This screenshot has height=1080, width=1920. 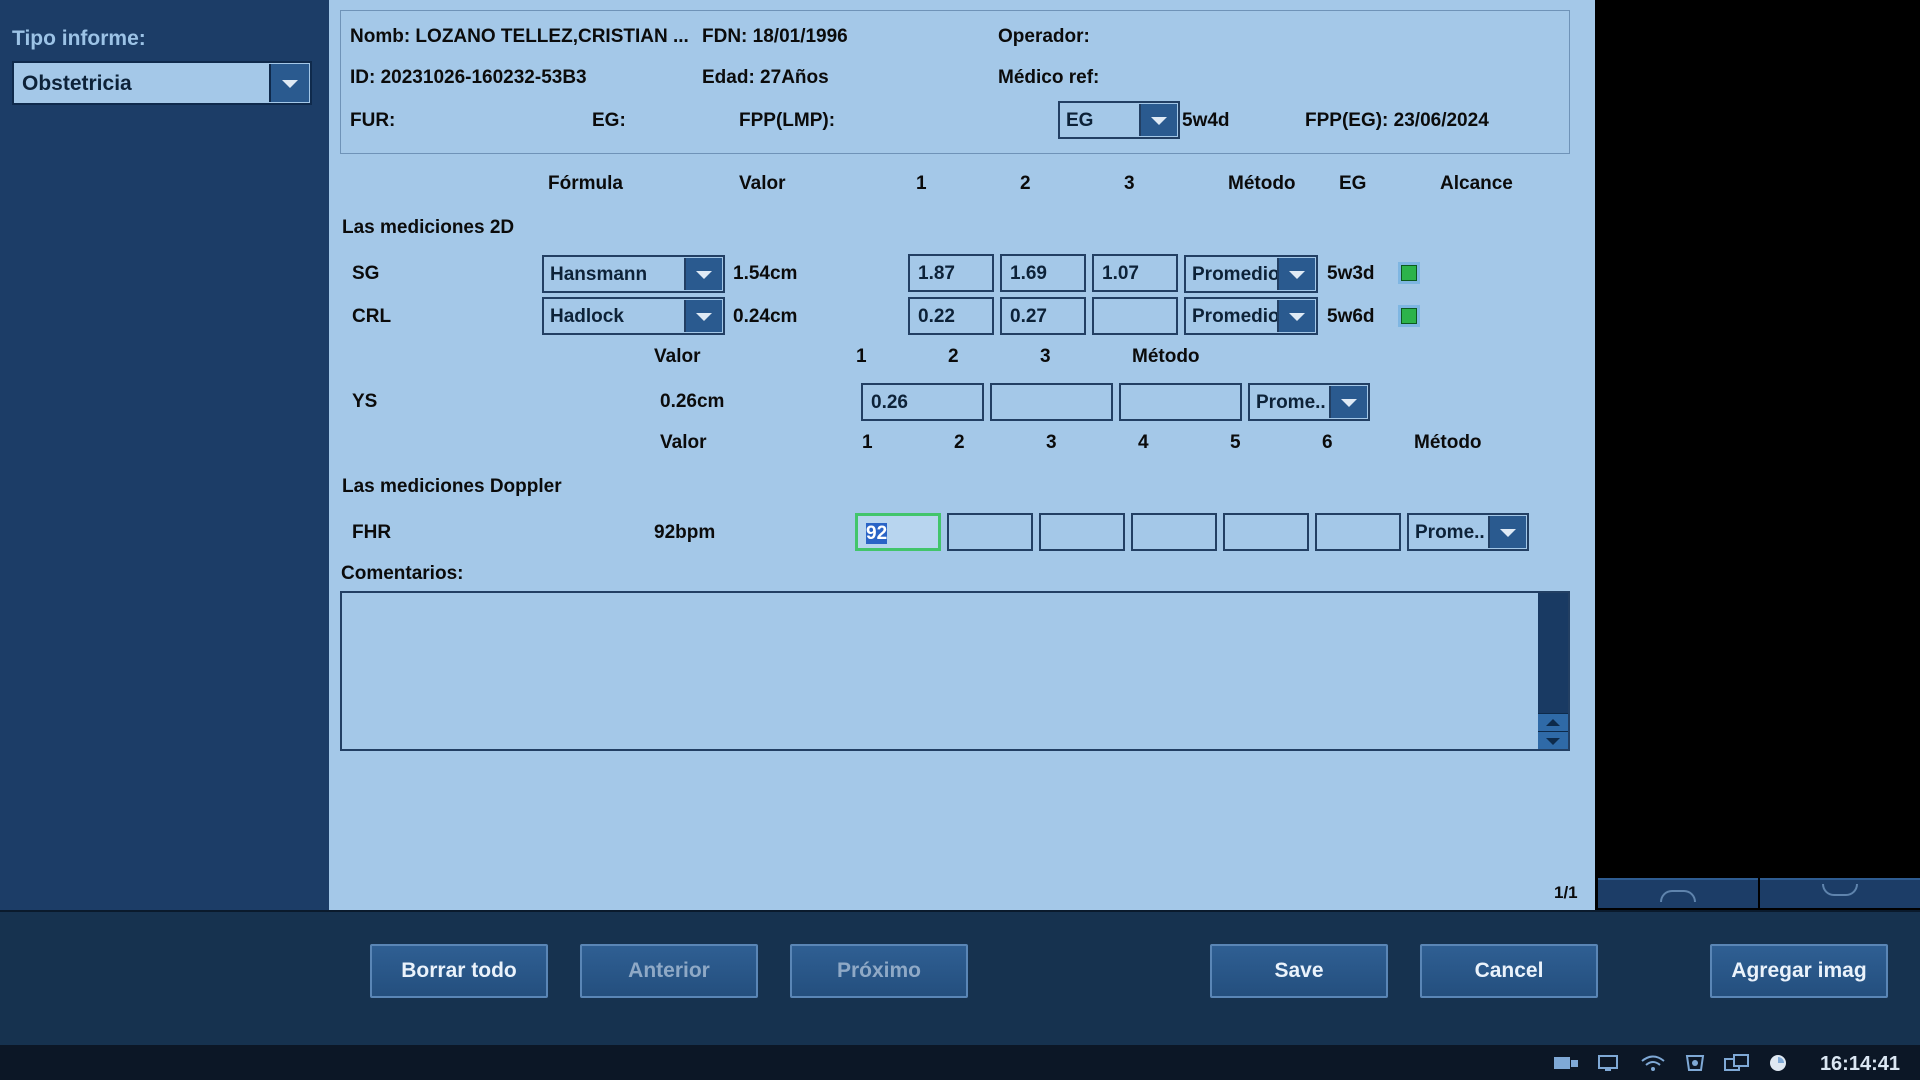 What do you see at coordinates (951, 273) in the screenshot?
I see `sg-measure-1: 1.87` at bounding box center [951, 273].